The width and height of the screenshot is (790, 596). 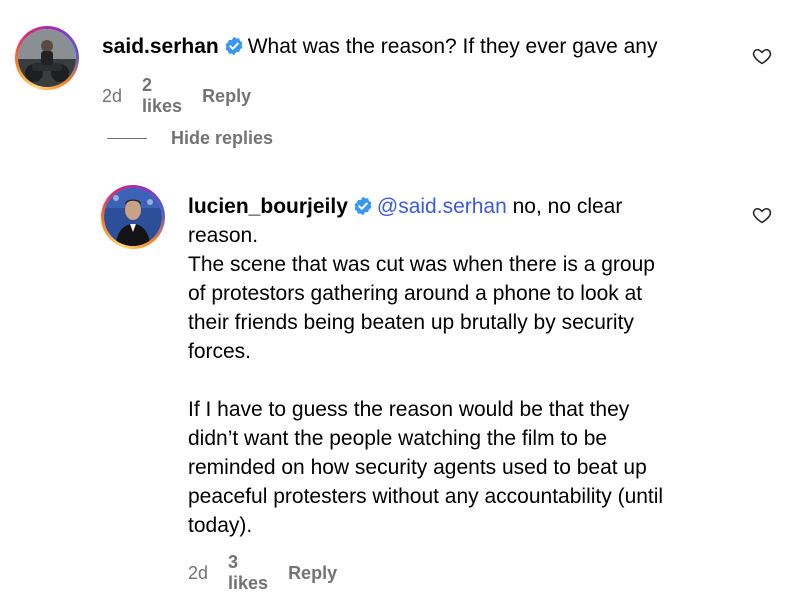 I want to click on comment-meta: 2d 3 likes Reply, so click(x=262, y=573).